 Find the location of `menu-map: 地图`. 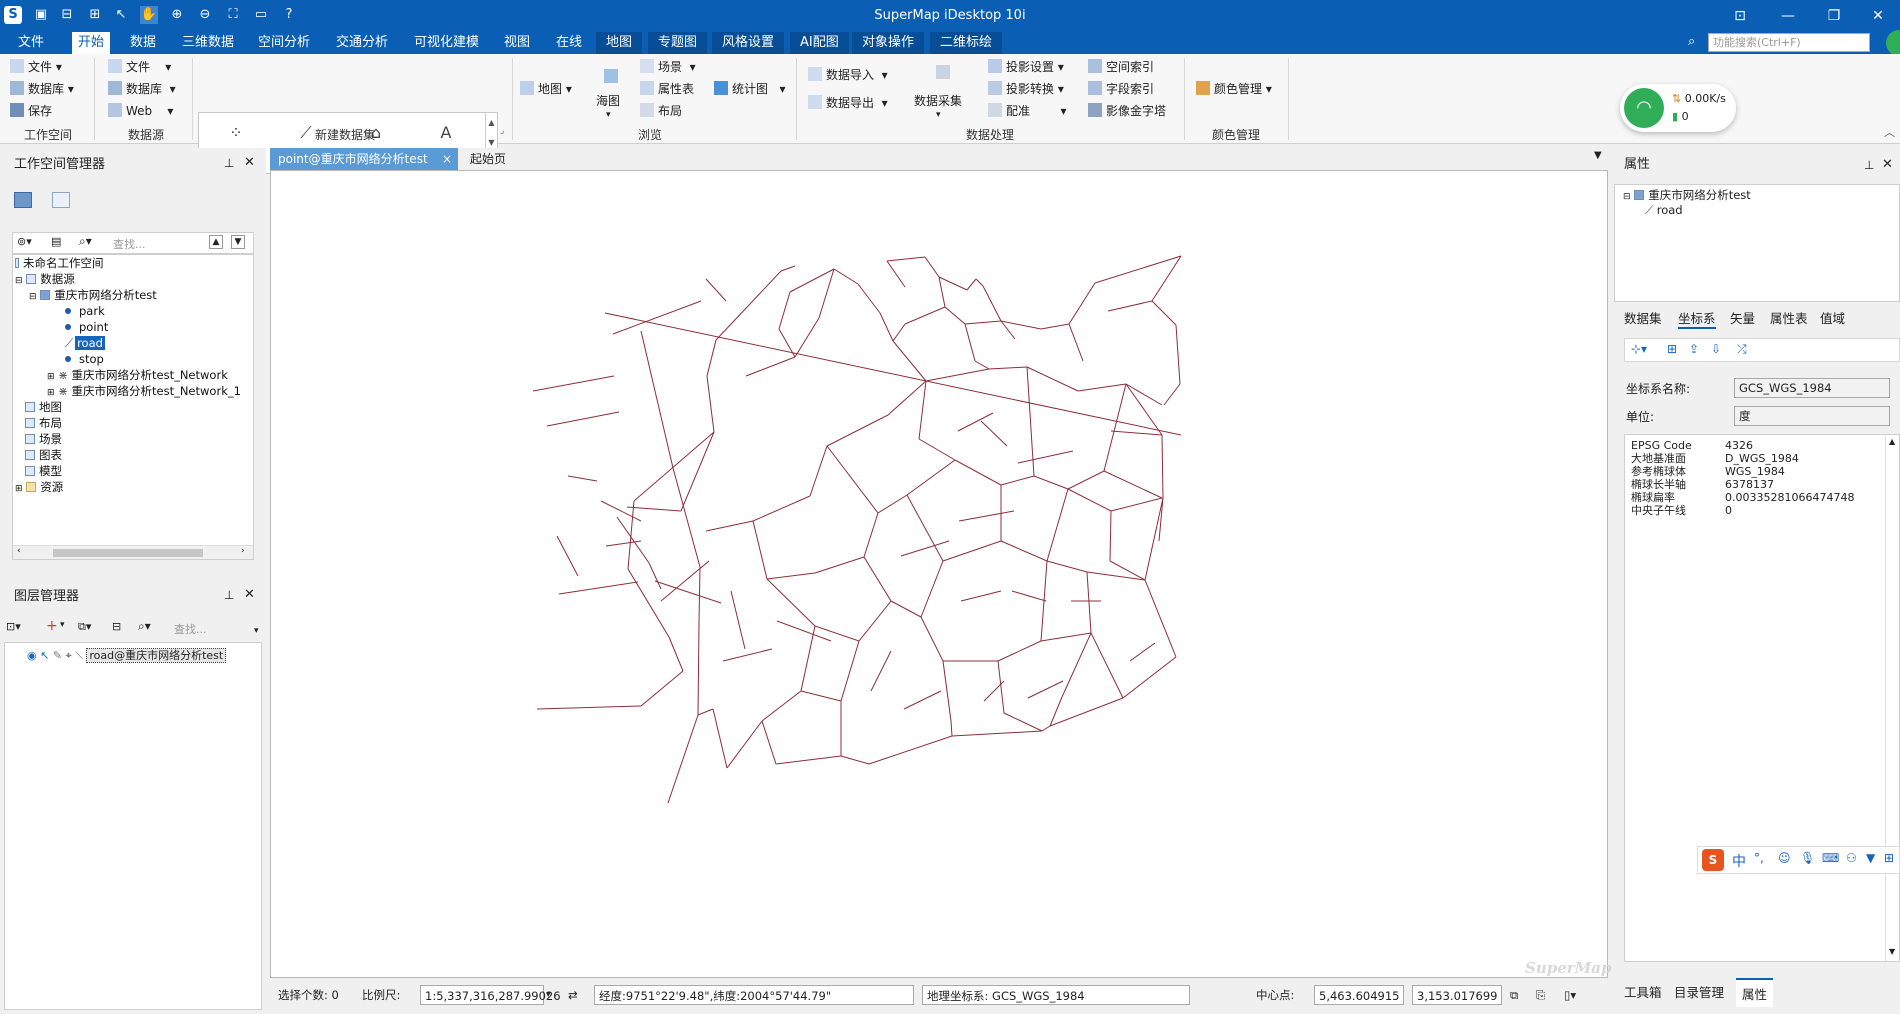

menu-map: 地图 is located at coordinates (619, 43).